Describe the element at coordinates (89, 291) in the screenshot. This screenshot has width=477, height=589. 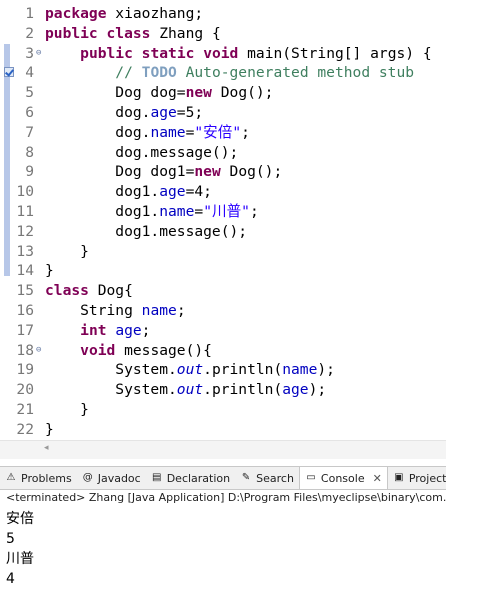
I see `code-text: class Dog{` at that location.